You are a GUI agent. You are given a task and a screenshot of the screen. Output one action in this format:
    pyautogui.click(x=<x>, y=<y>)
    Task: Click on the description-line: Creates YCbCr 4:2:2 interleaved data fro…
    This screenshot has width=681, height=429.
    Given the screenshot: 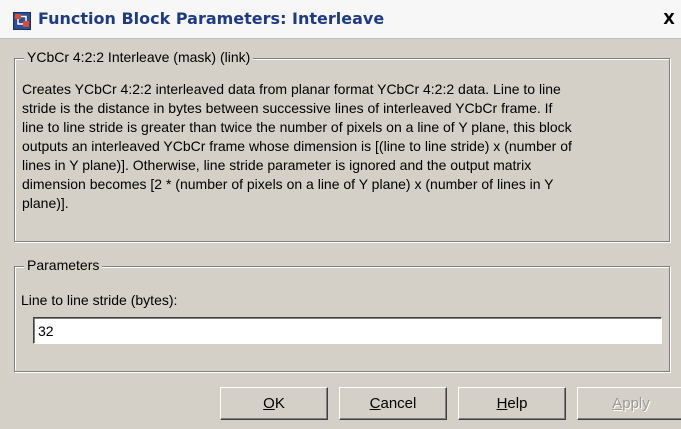 What is the action you would take?
    pyautogui.click(x=291, y=89)
    